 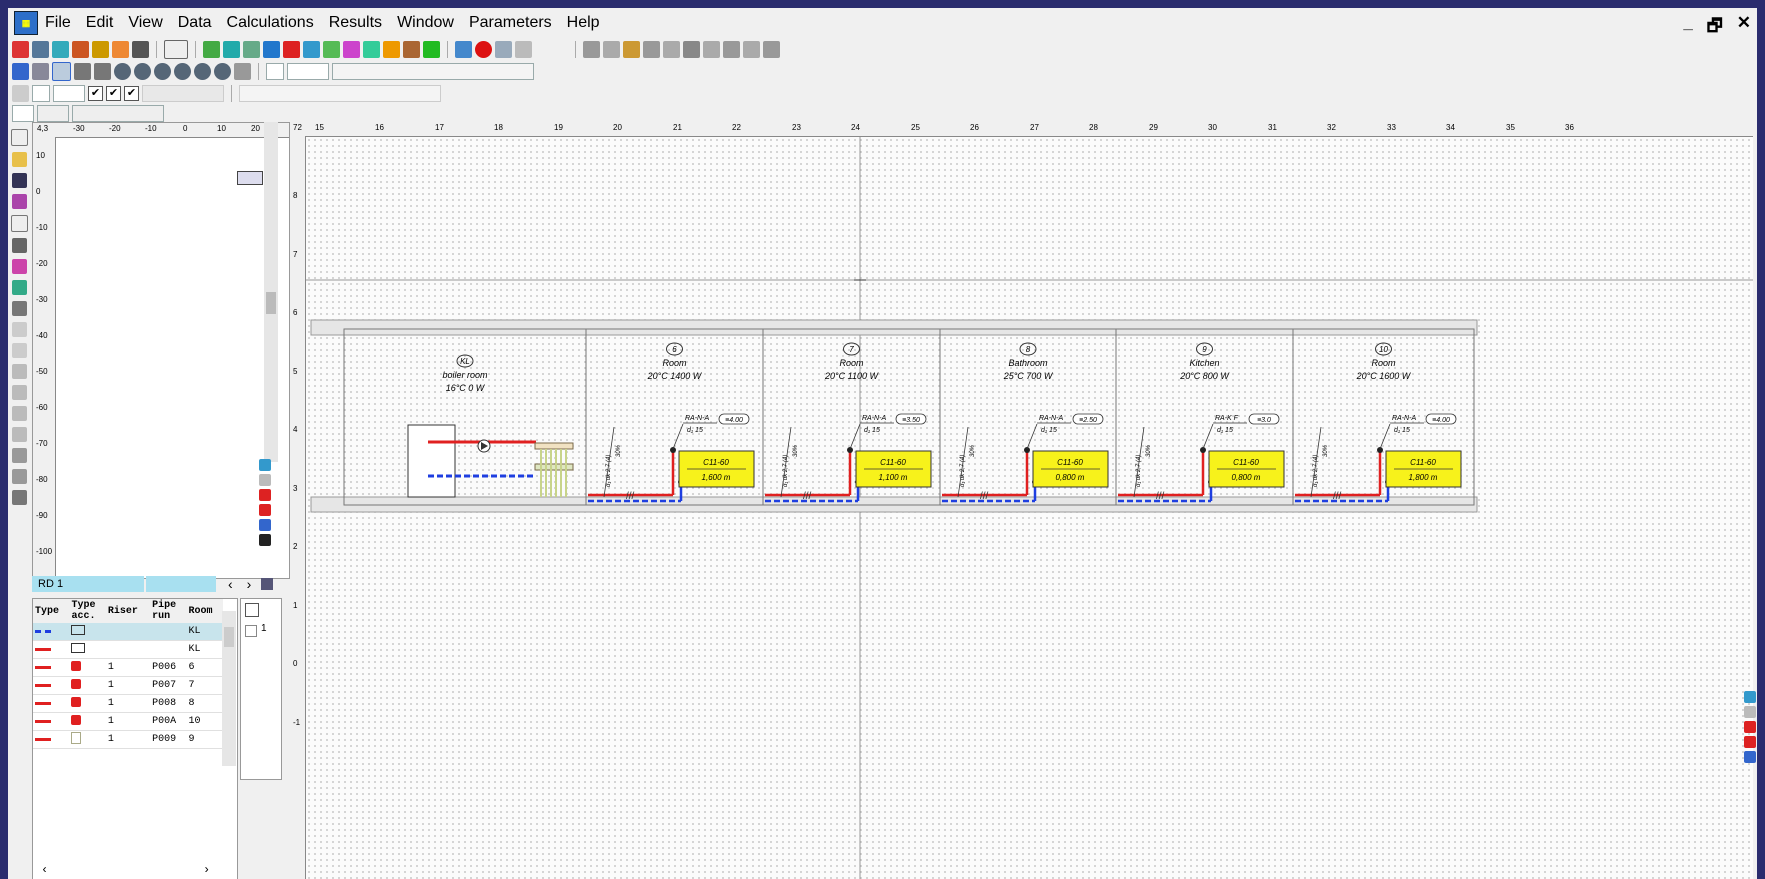 What do you see at coordinates (211, 49) in the screenshot?
I see `room-icon` at bounding box center [211, 49].